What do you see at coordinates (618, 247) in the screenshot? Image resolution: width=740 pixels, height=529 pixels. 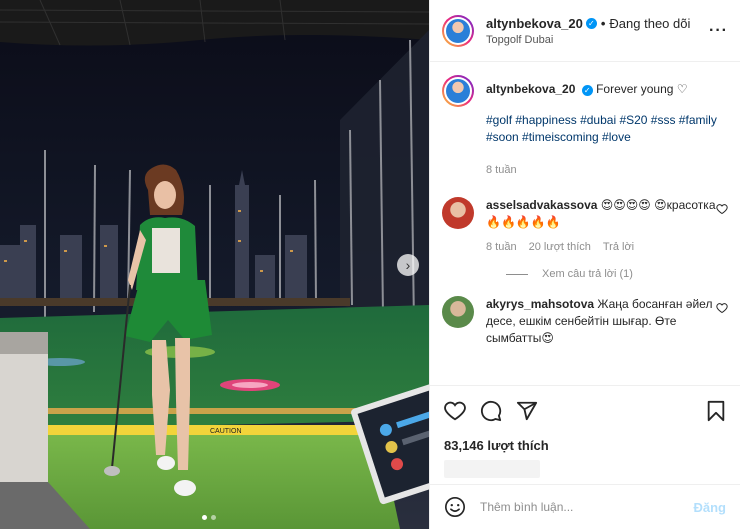 I see `reply-button: Trả lời` at bounding box center [618, 247].